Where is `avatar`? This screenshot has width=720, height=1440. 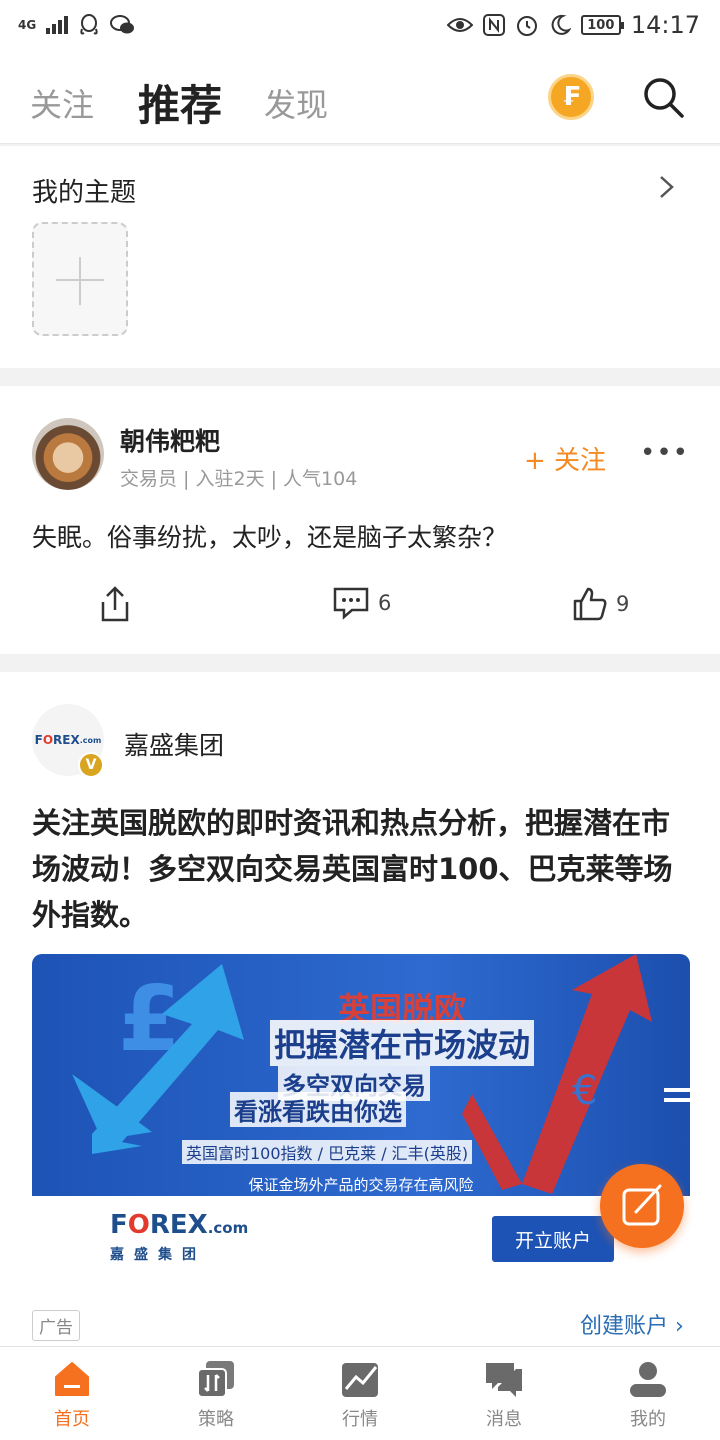 avatar is located at coordinates (68, 454).